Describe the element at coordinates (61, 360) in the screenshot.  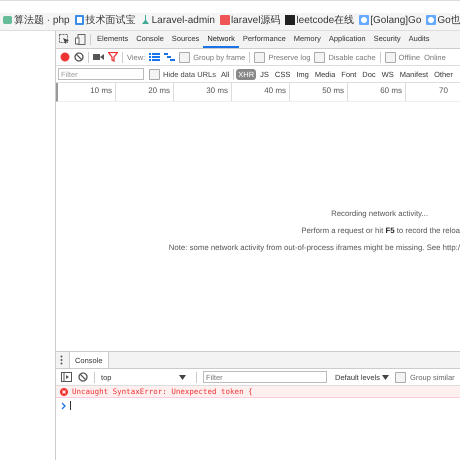
I see `more-icon` at that location.